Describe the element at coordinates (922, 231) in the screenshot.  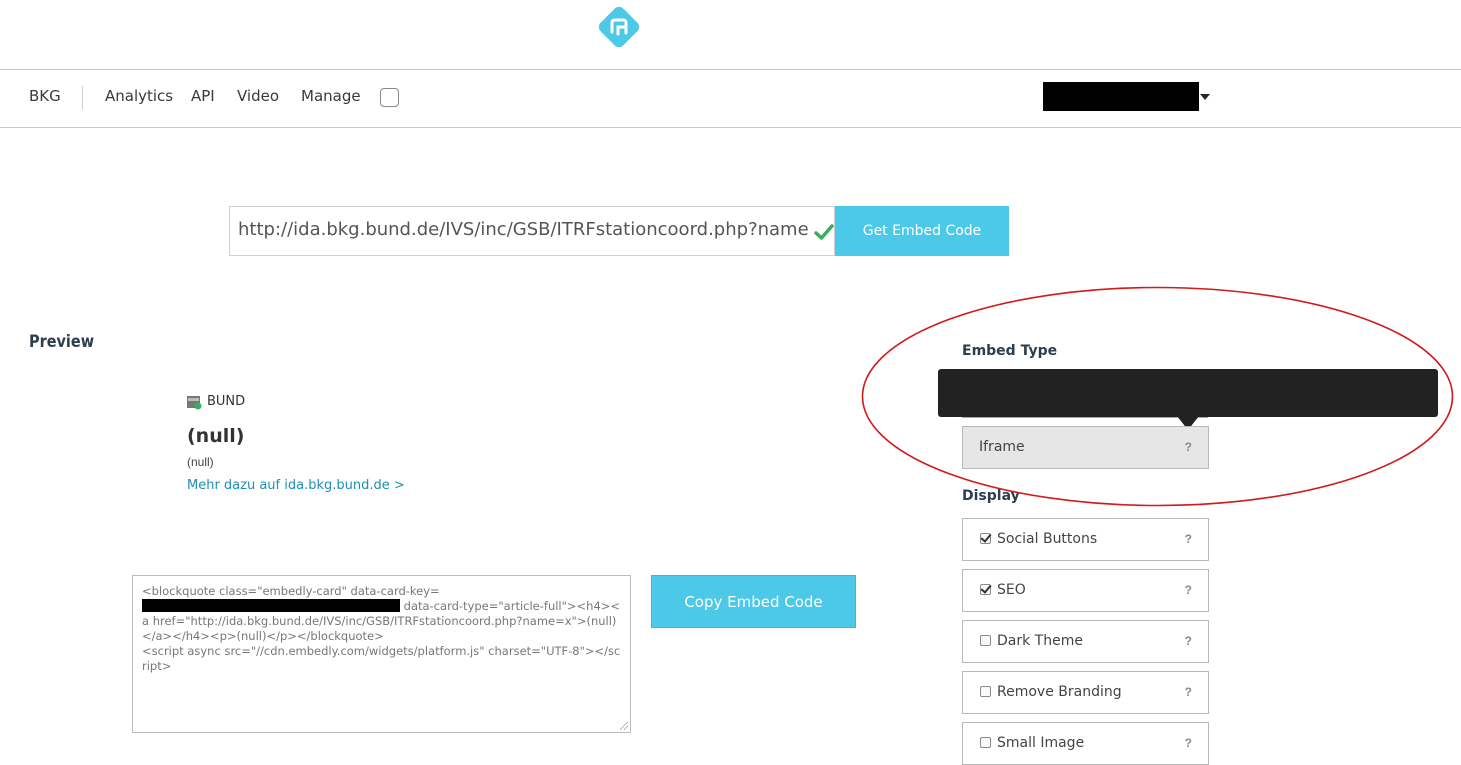
I see `get-embed-code-button: Get Embed Code` at that location.